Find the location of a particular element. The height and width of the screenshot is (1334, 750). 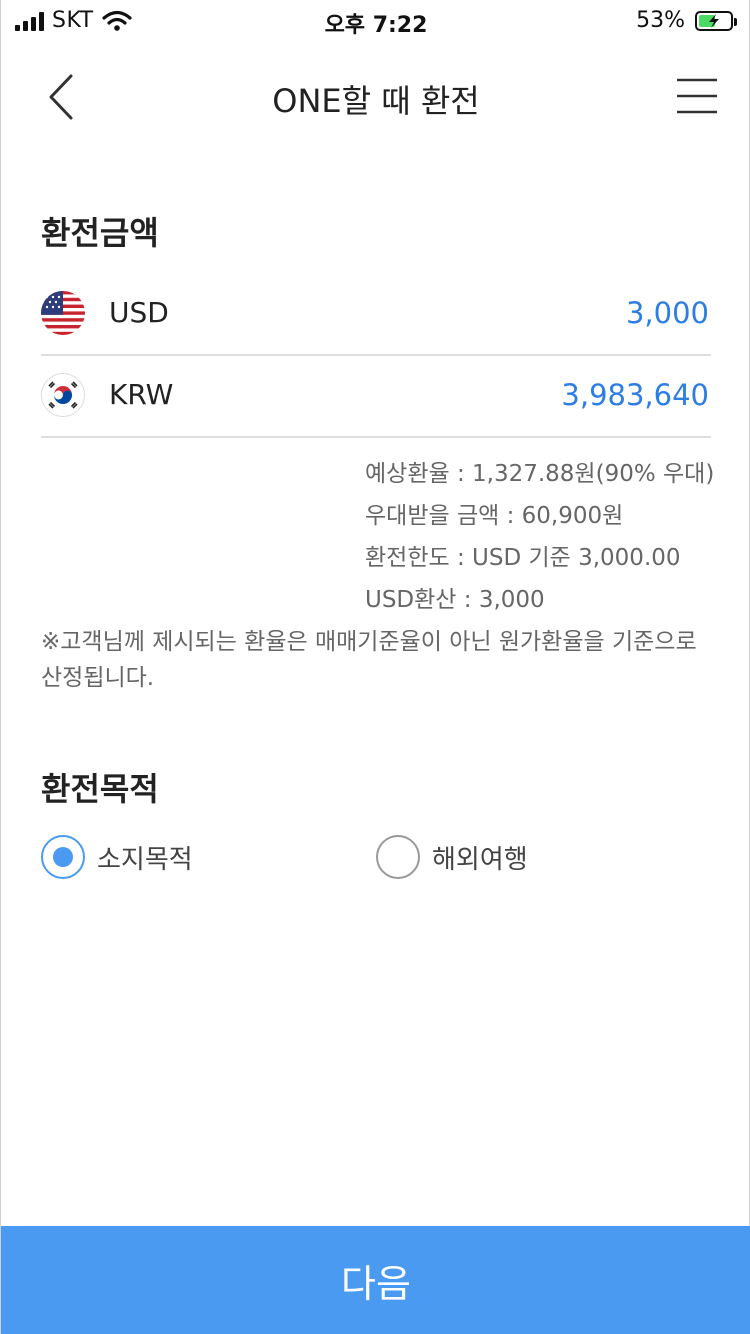

radio-label: 소지목적 is located at coordinates (145, 859).